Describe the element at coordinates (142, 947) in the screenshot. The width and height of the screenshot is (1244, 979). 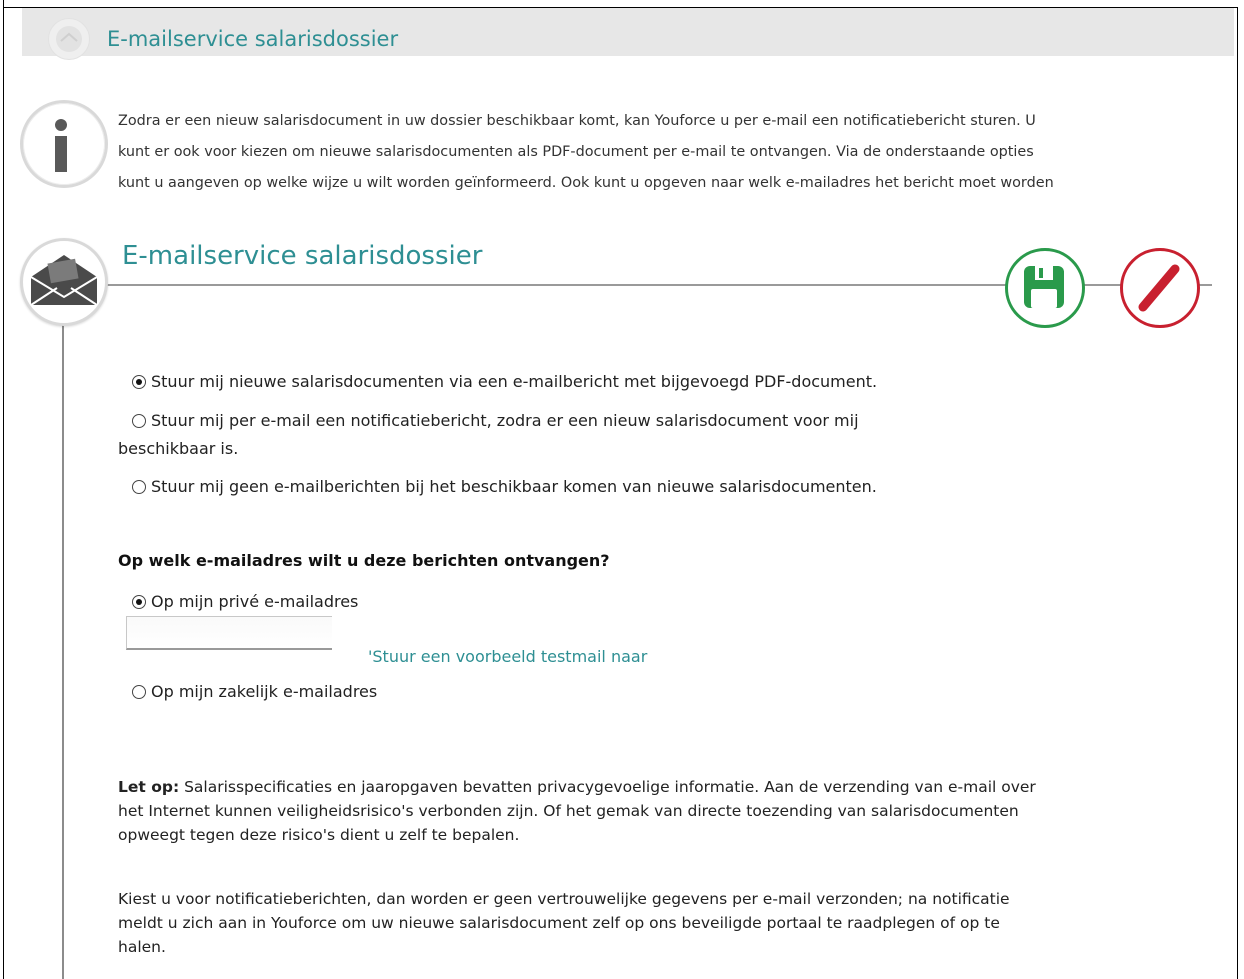
I see `notice-line: halen.` at that location.